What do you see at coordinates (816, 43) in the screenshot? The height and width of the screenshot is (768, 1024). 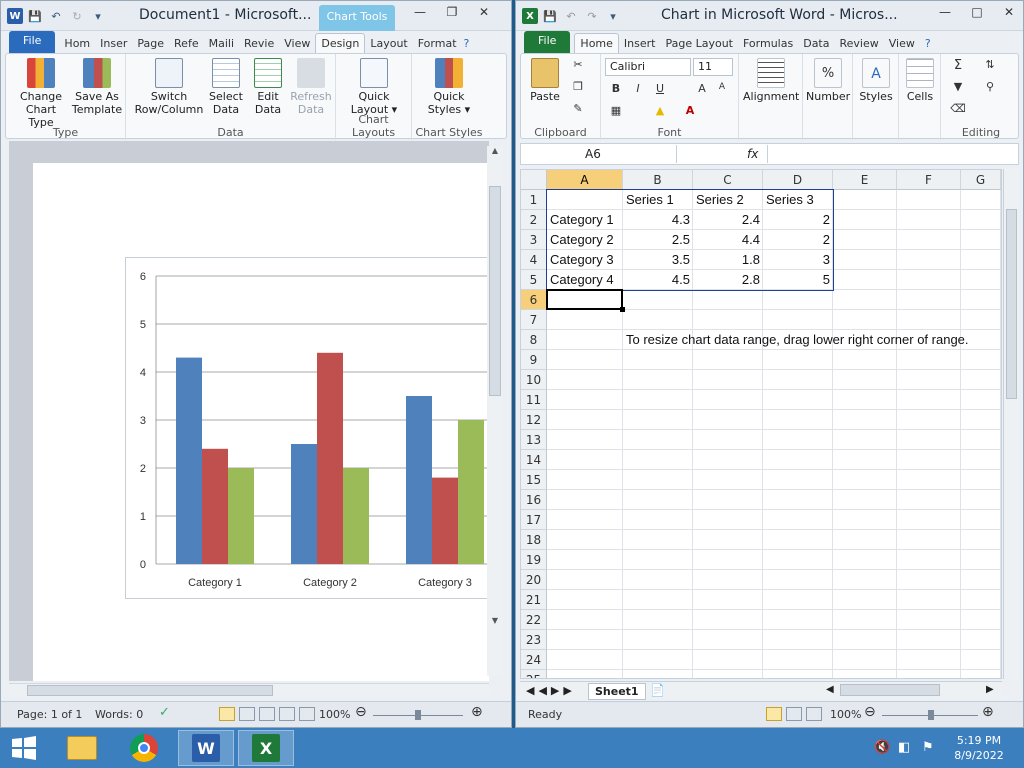 I see `excel-tab-data: Data` at bounding box center [816, 43].